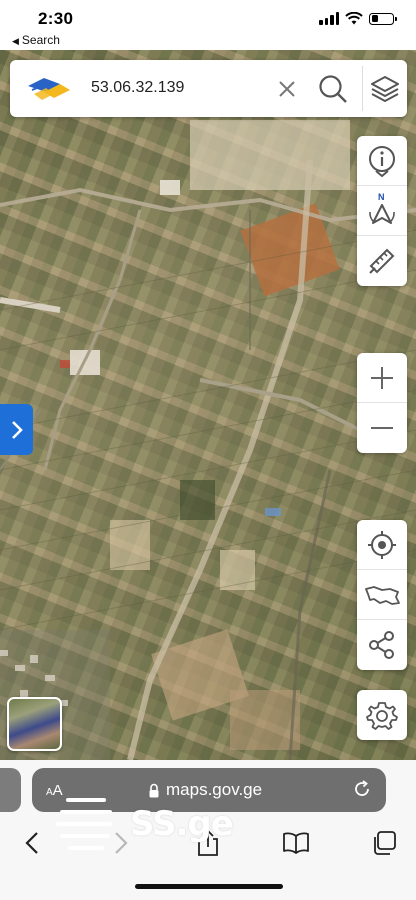 Image resolution: width=416 pixels, height=900 pixels. I want to click on gear-icon, so click(382, 716).